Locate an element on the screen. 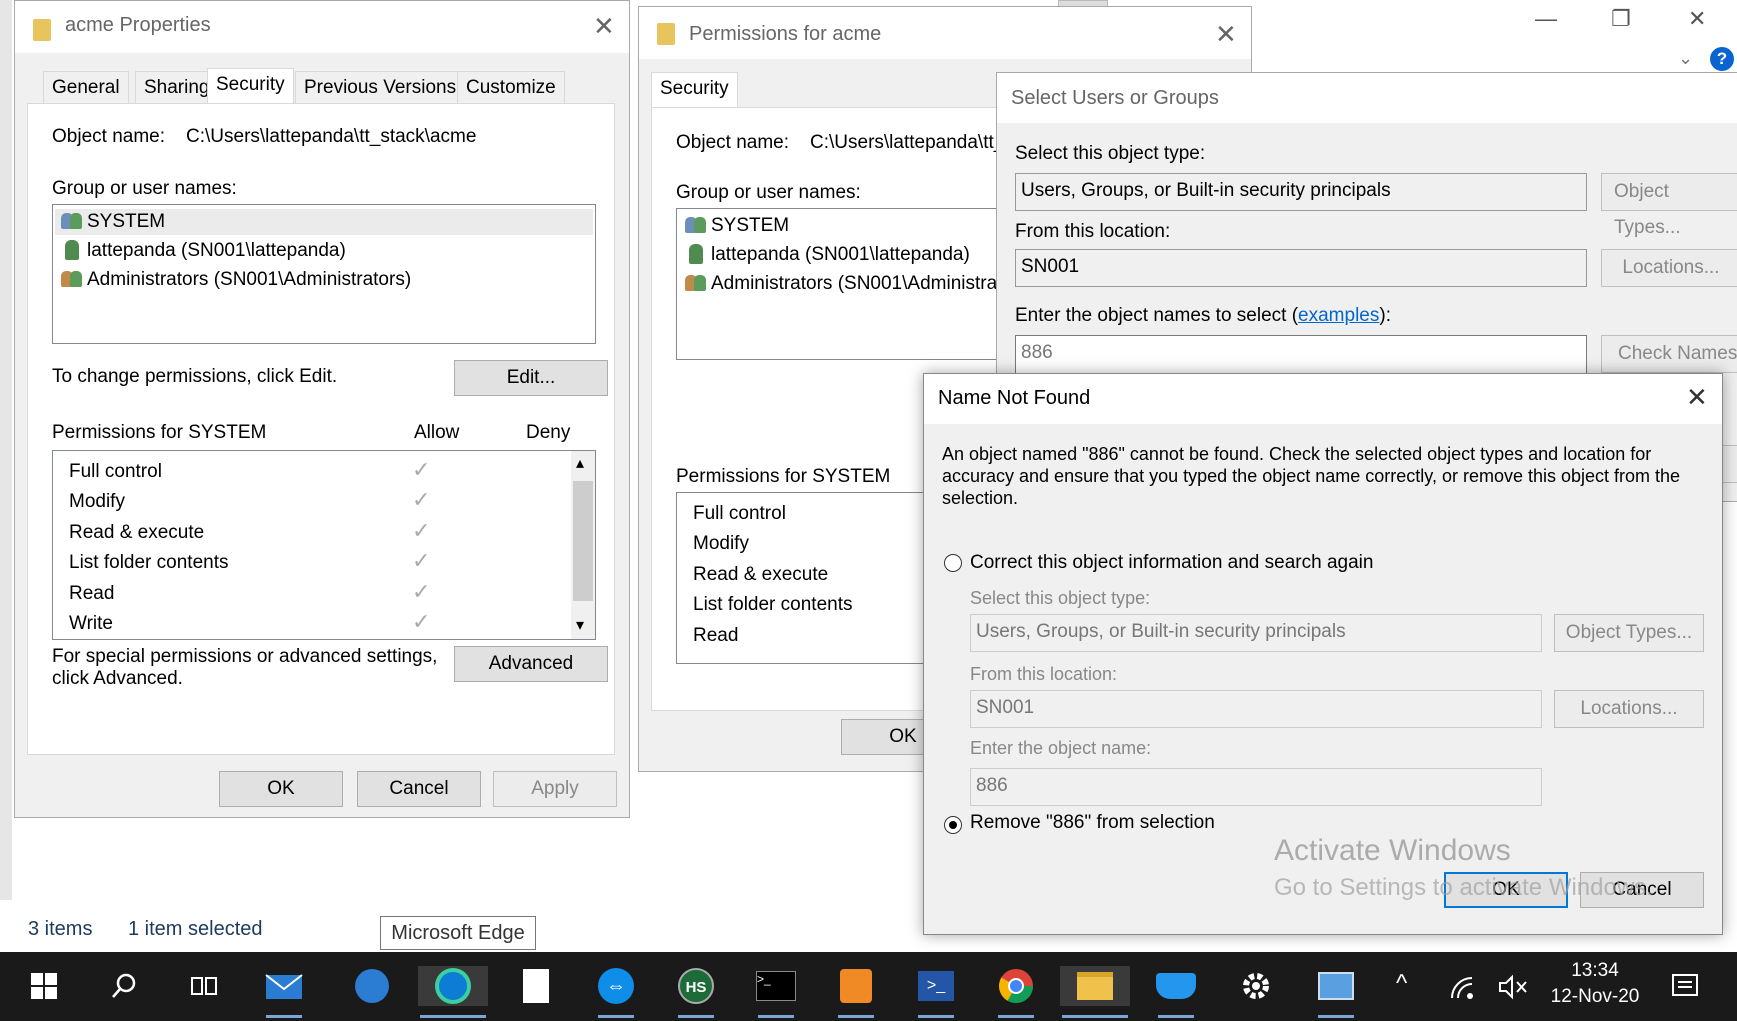 The height and width of the screenshot is (1021, 1737). restore-button: ❐ is located at coordinates (1621, 19).